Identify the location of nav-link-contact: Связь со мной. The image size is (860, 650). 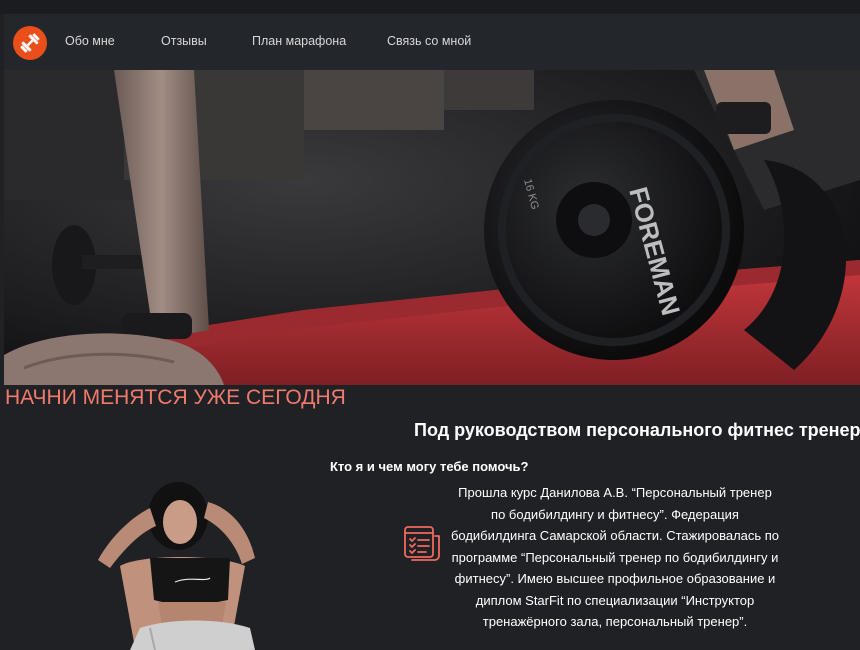
(429, 41).